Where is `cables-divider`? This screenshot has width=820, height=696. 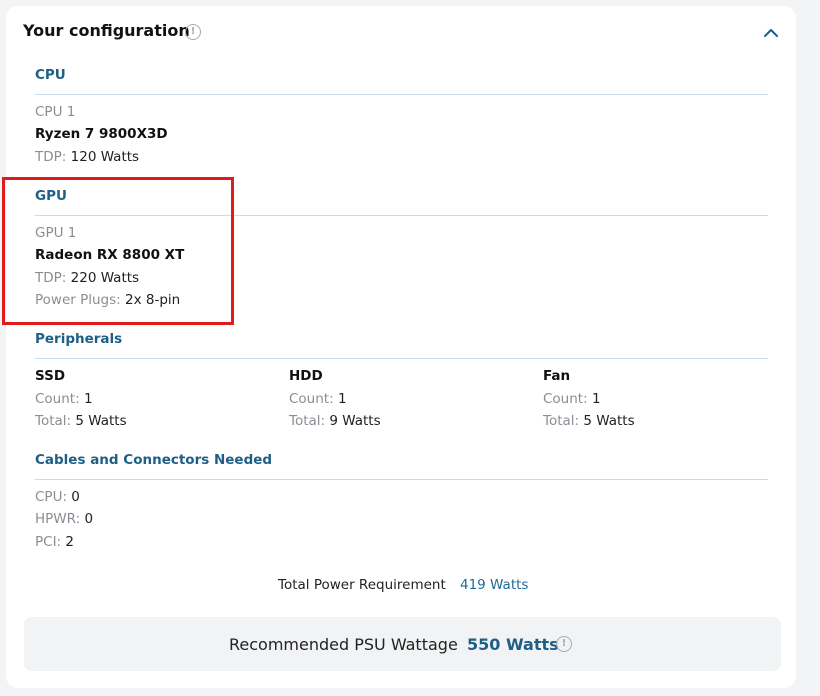
cables-divider is located at coordinates (401, 479).